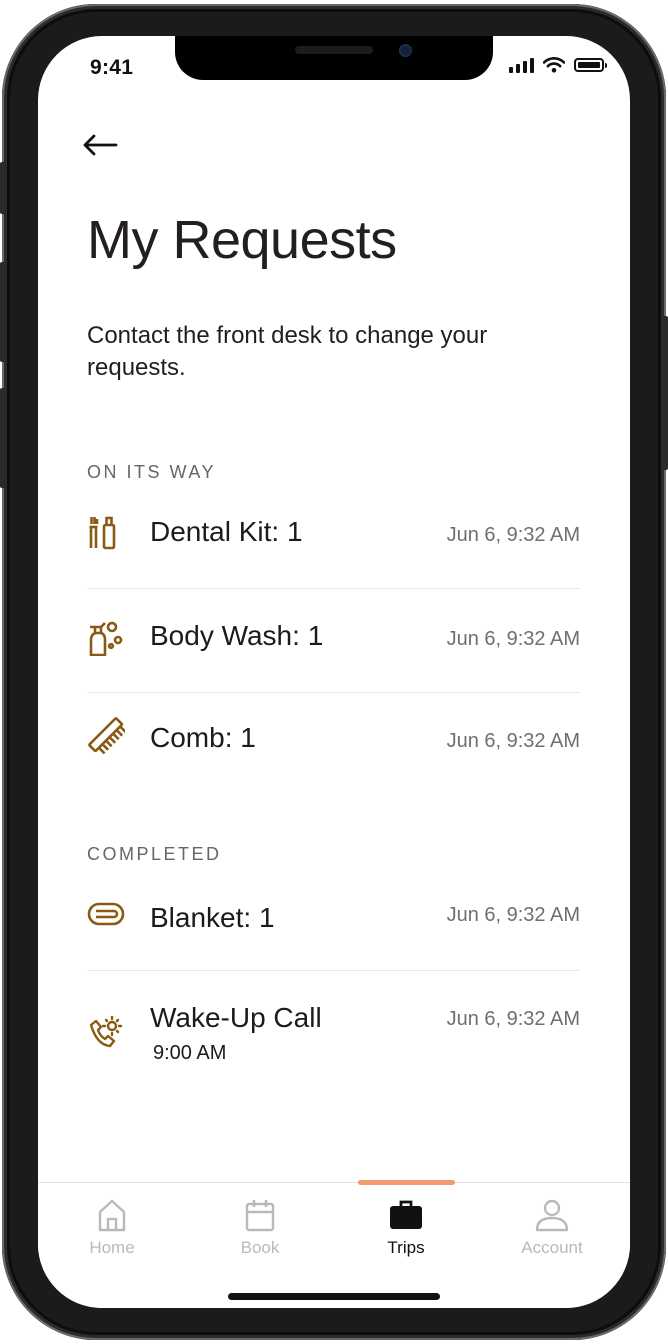  What do you see at coordinates (665, 393) in the screenshot?
I see `power-button` at bounding box center [665, 393].